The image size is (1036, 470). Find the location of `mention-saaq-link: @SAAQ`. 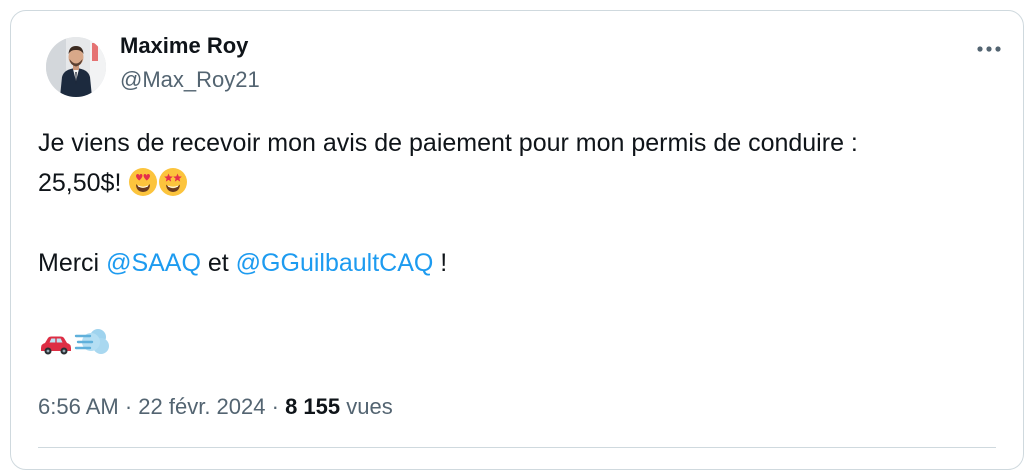

mention-saaq-link: @SAAQ is located at coordinates (153, 263).